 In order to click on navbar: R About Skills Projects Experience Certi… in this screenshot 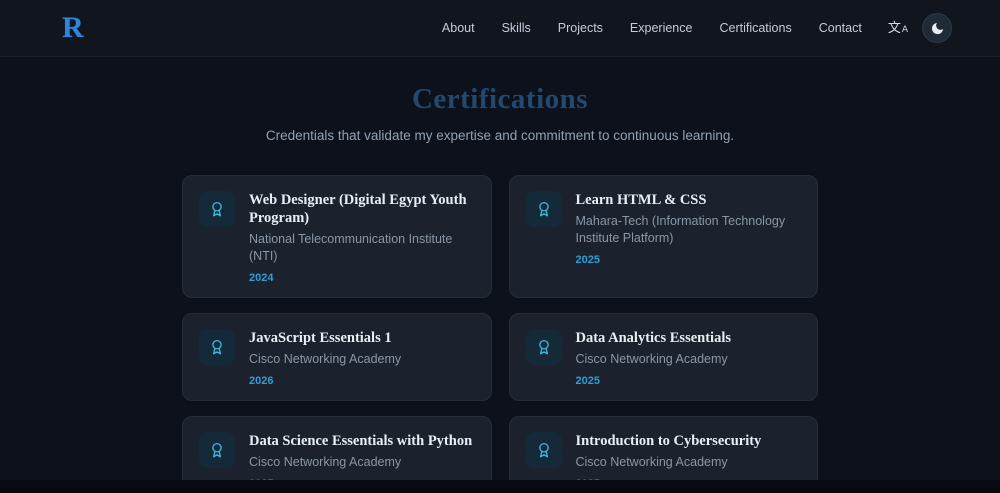, I will do `click(500, 28)`.